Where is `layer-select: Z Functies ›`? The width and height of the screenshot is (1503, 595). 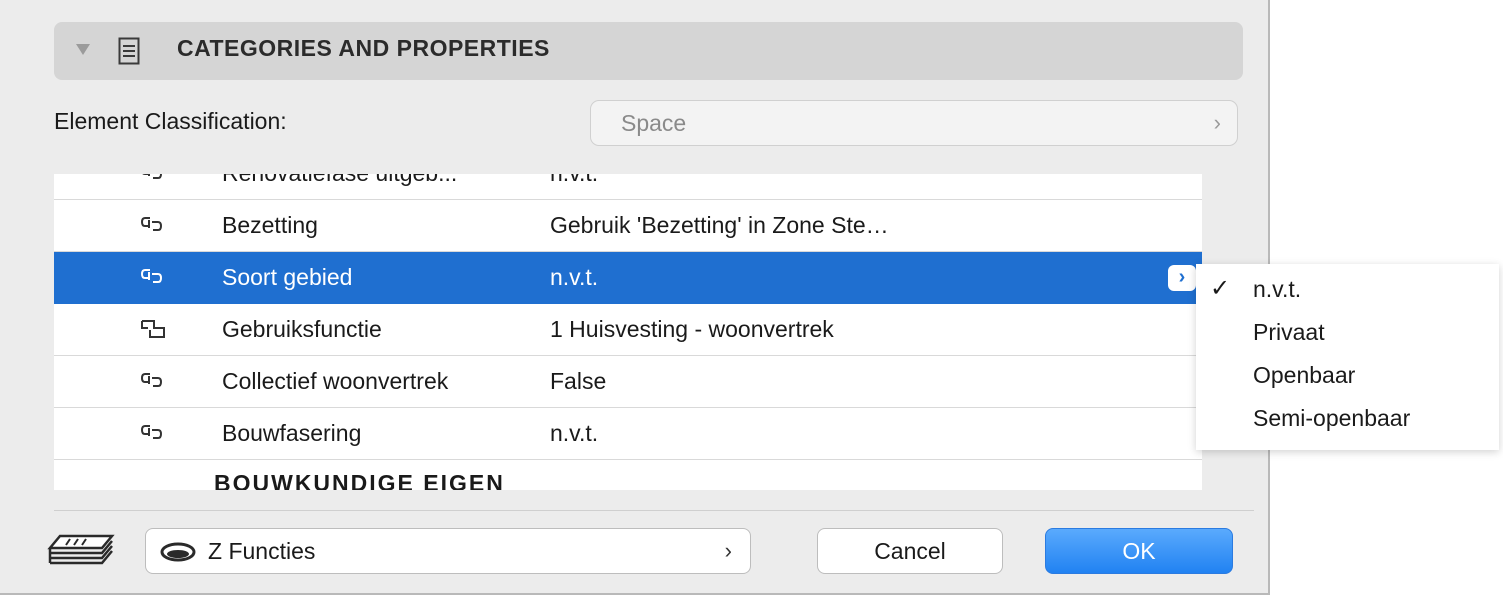 layer-select: Z Functies › is located at coordinates (448, 551).